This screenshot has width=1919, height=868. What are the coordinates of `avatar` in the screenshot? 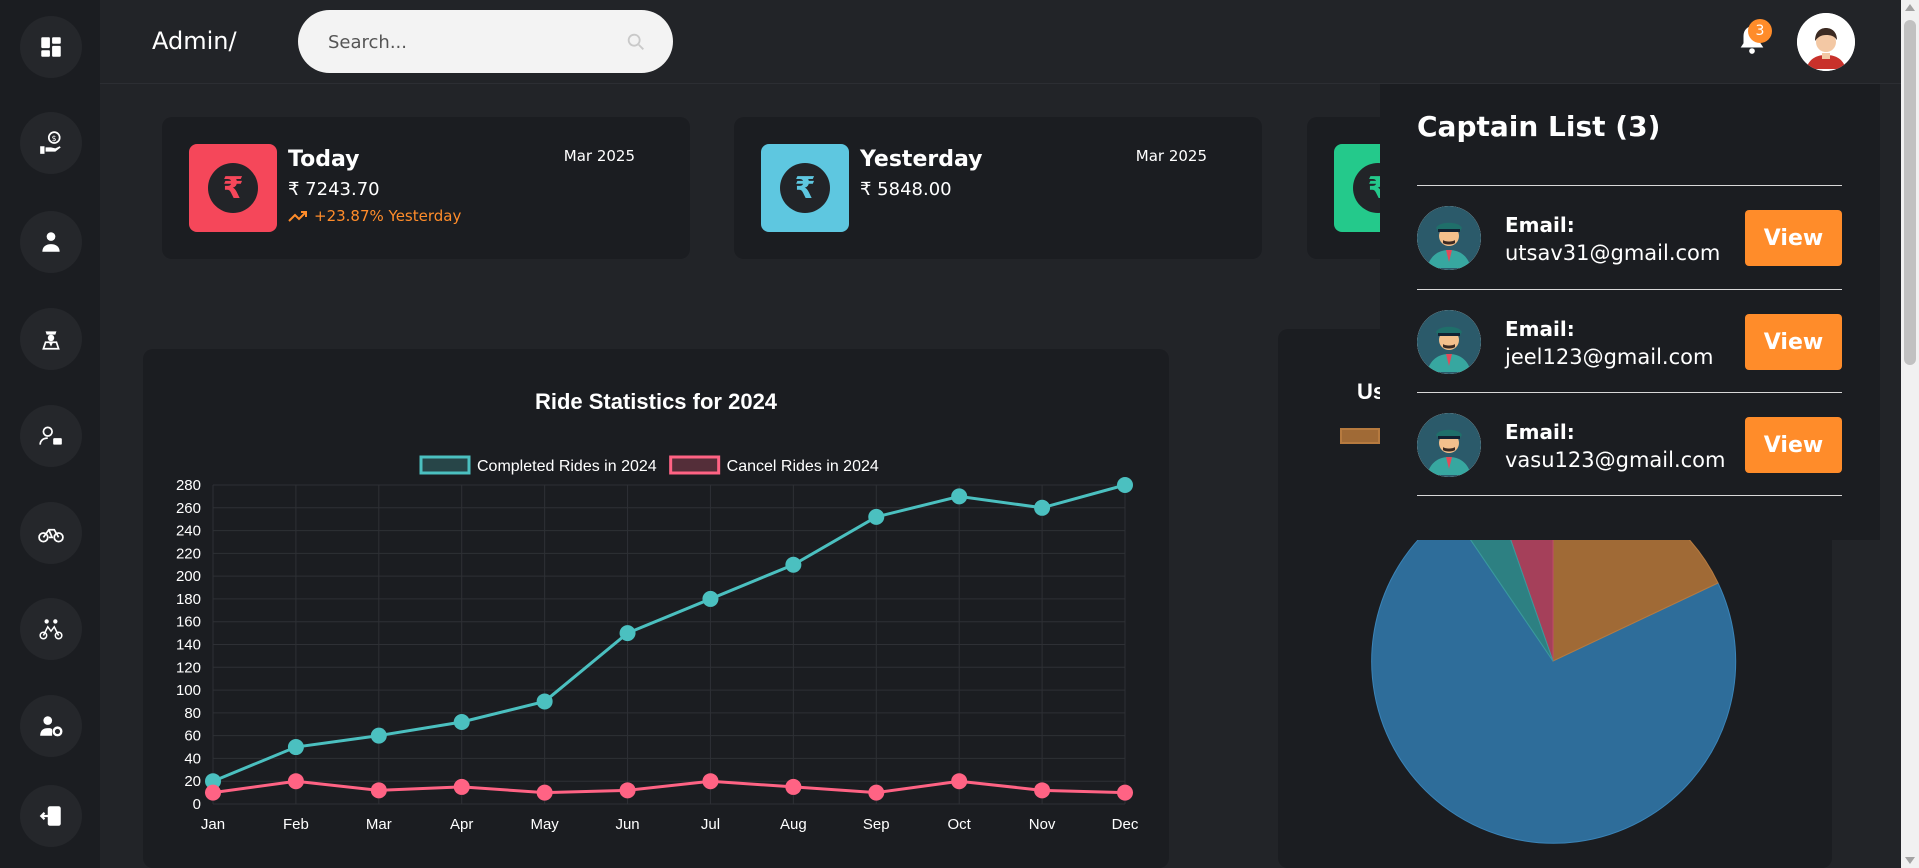 It's located at (1826, 42).